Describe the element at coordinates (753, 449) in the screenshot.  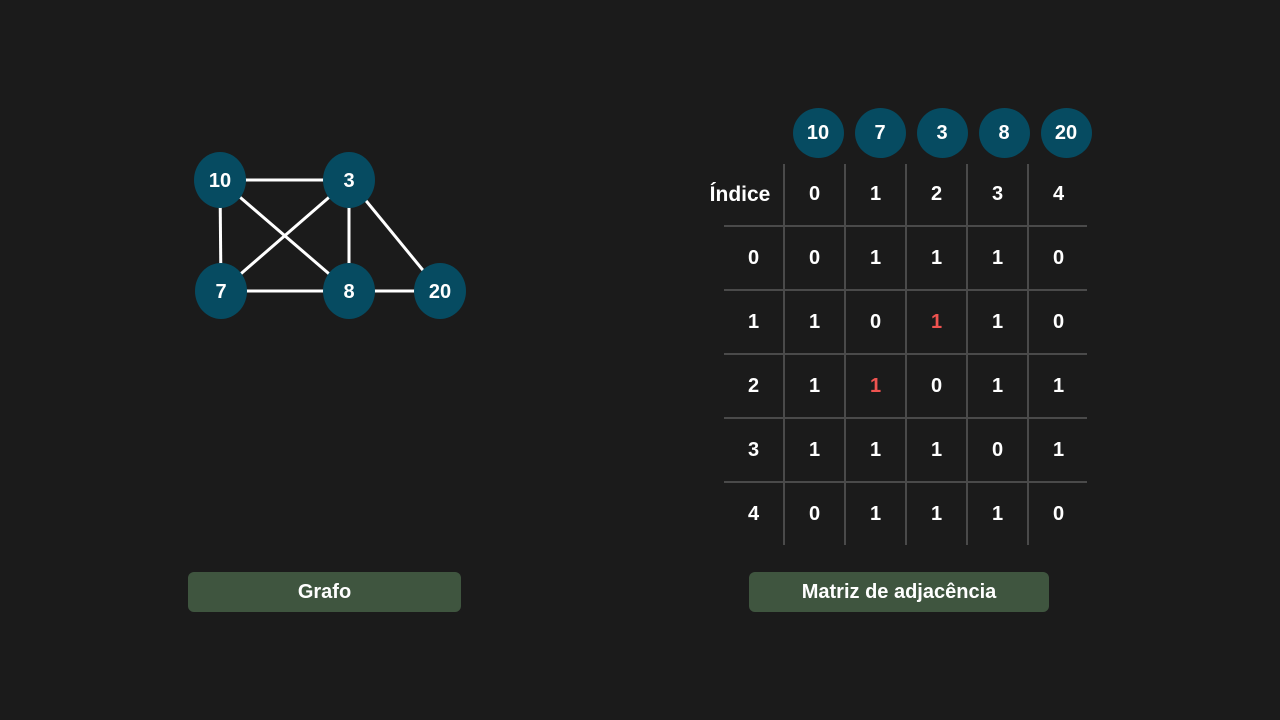
I see `matrix-row-index: 3` at that location.